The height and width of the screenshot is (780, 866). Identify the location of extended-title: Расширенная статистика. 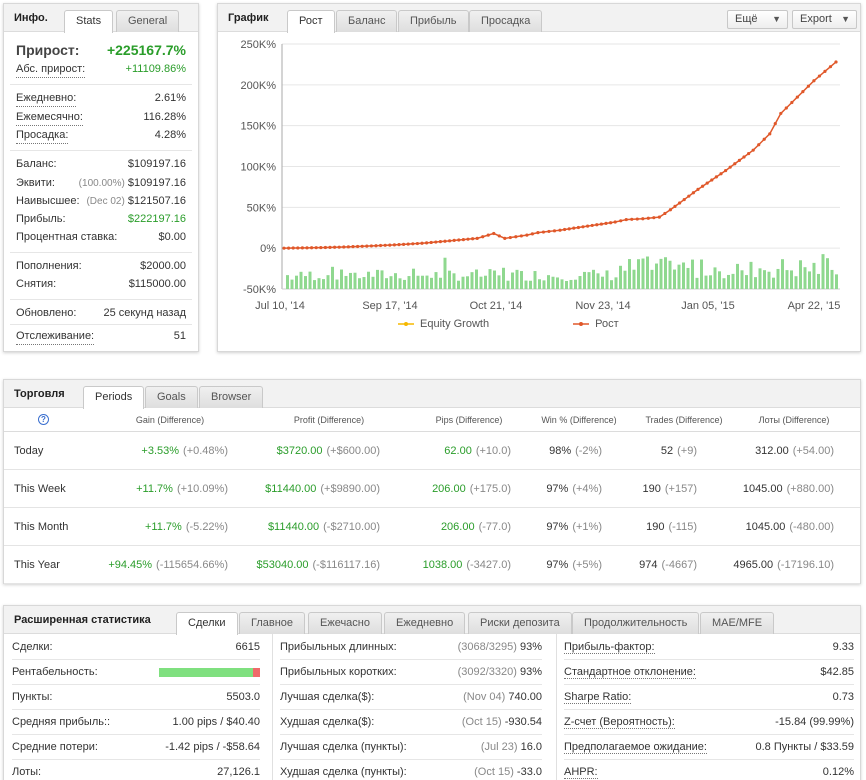
(82, 620).